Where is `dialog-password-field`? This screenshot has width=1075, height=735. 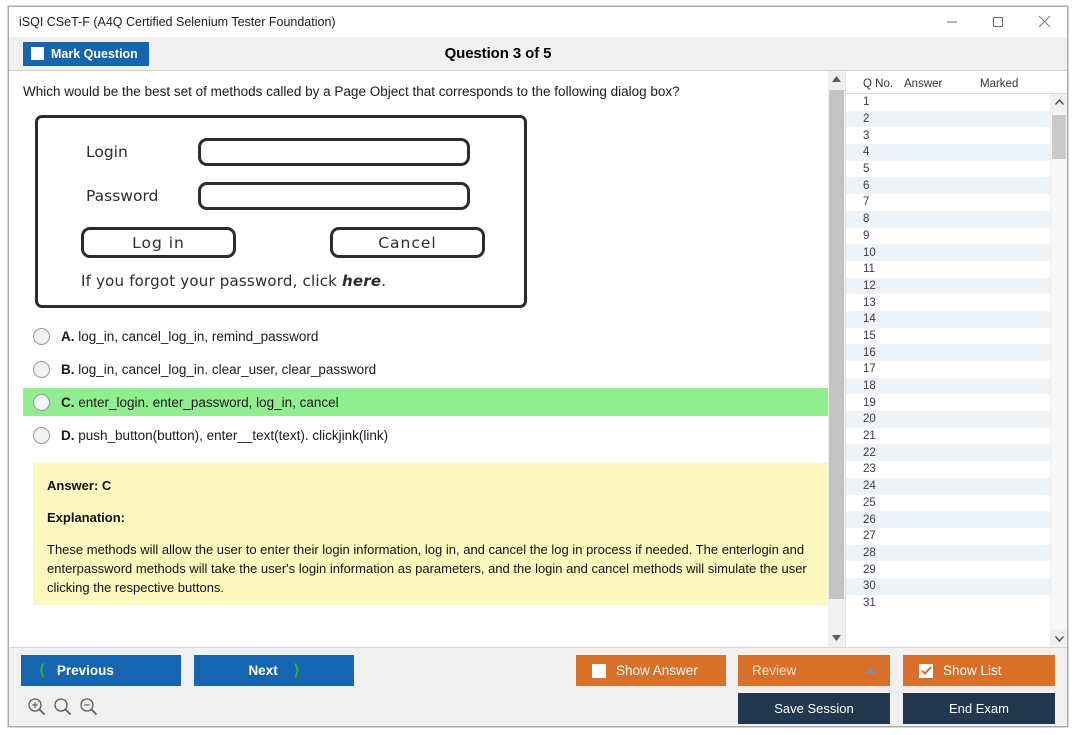 dialog-password-field is located at coordinates (334, 196).